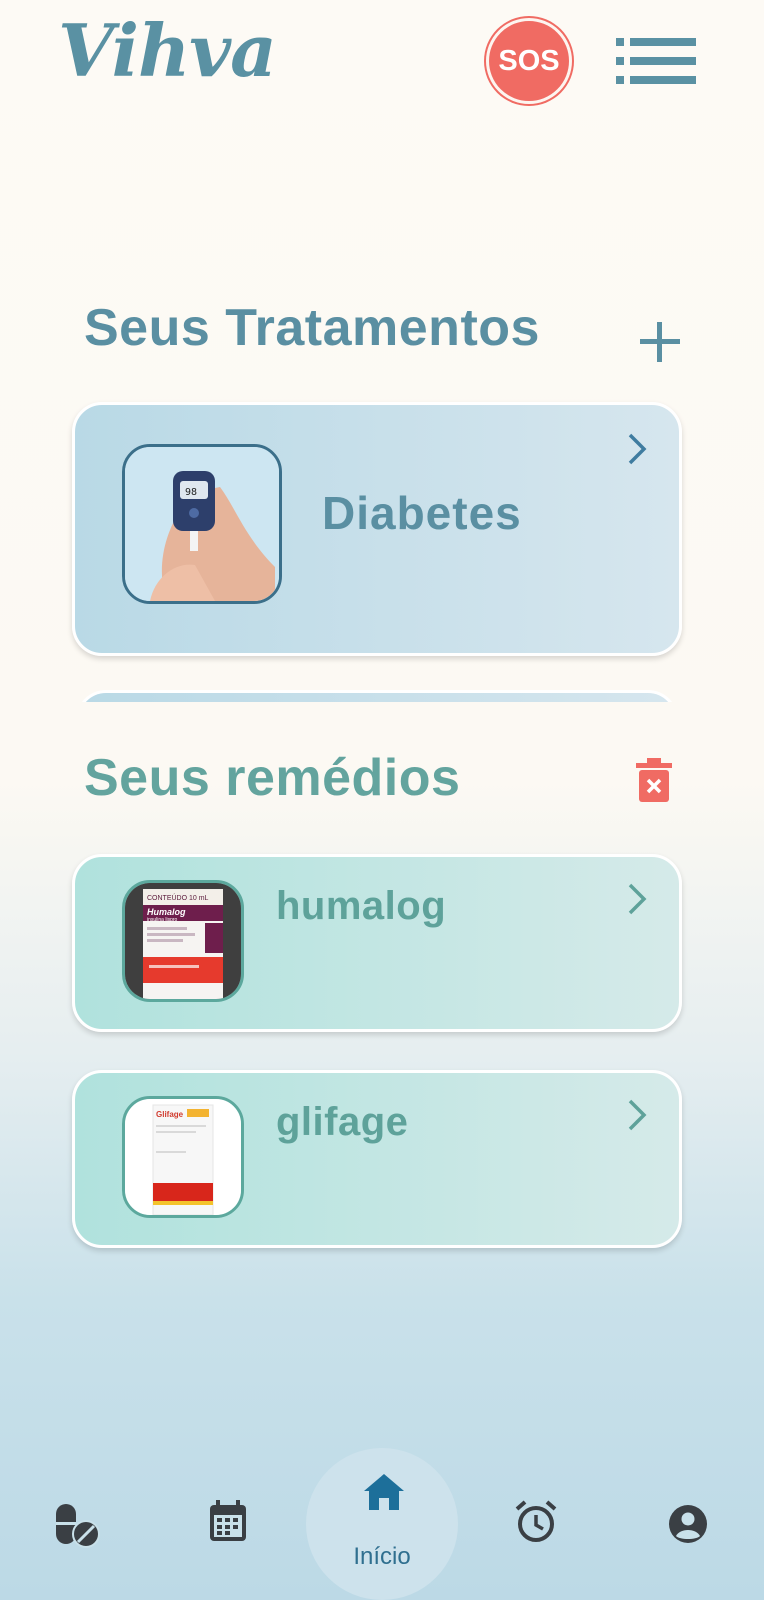  Describe the element at coordinates (422, 513) in the screenshot. I see `treatment-name: Diabetes` at that location.